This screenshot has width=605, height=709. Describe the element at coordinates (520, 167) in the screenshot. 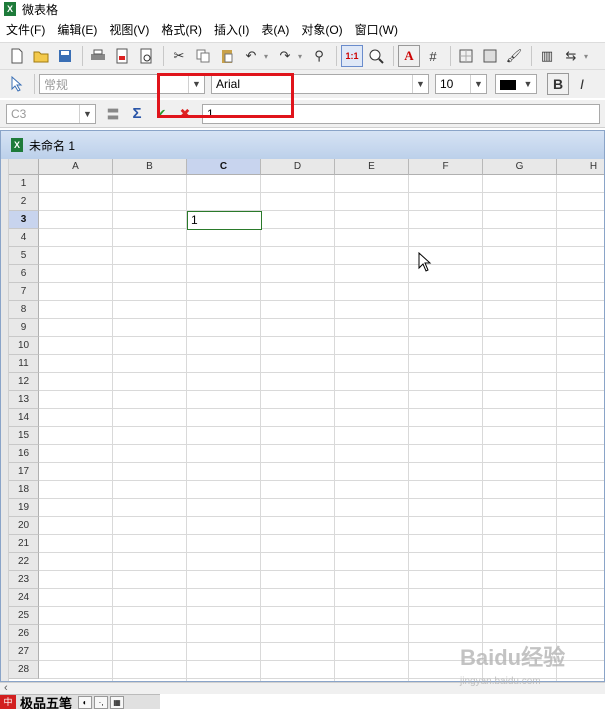

I see `column-header-G: G` at that location.